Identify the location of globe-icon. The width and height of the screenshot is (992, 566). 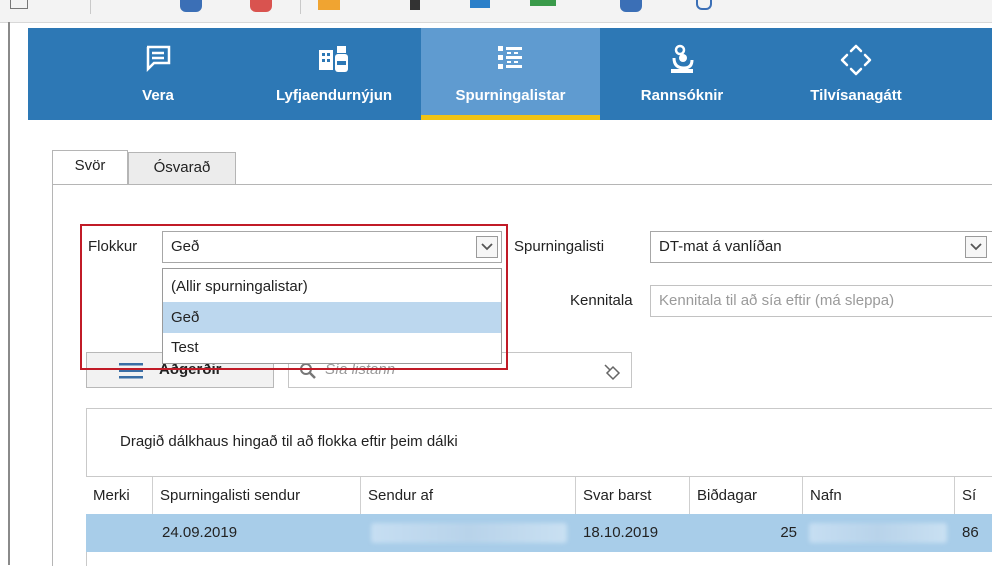
(191, 6).